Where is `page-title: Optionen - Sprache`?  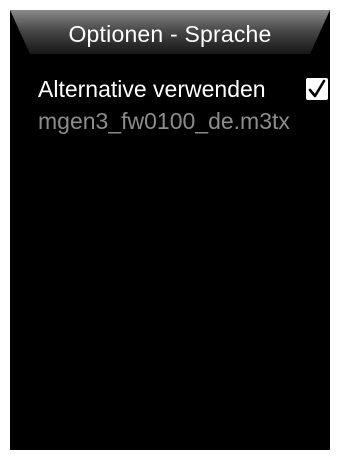
page-title: Optionen - Sprache is located at coordinates (170, 34).